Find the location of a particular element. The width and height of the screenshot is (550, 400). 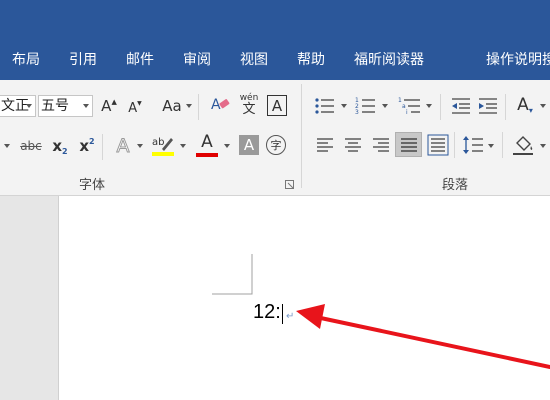

align-right-icon is located at coordinates (381, 145).